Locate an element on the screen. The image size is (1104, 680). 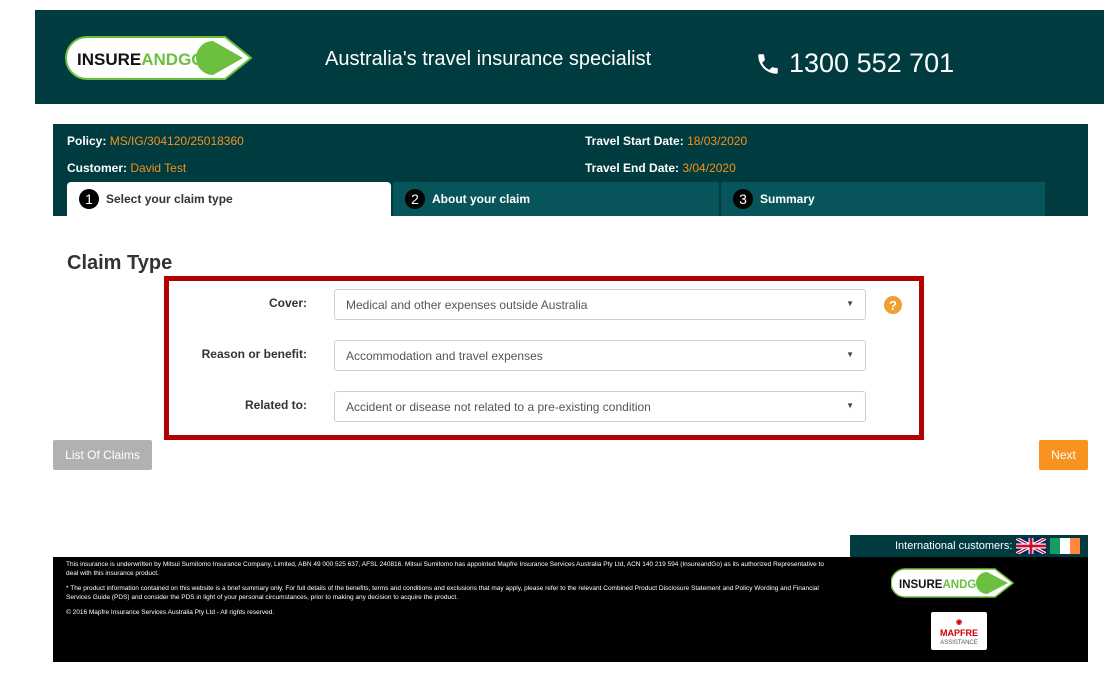
list-of-claims-button: List Of Claims is located at coordinates (102, 455).